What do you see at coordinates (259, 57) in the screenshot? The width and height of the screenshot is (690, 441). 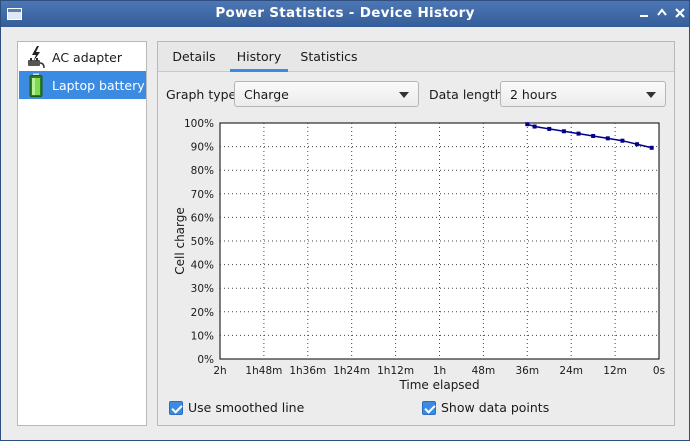 I see `tab-history: History` at bounding box center [259, 57].